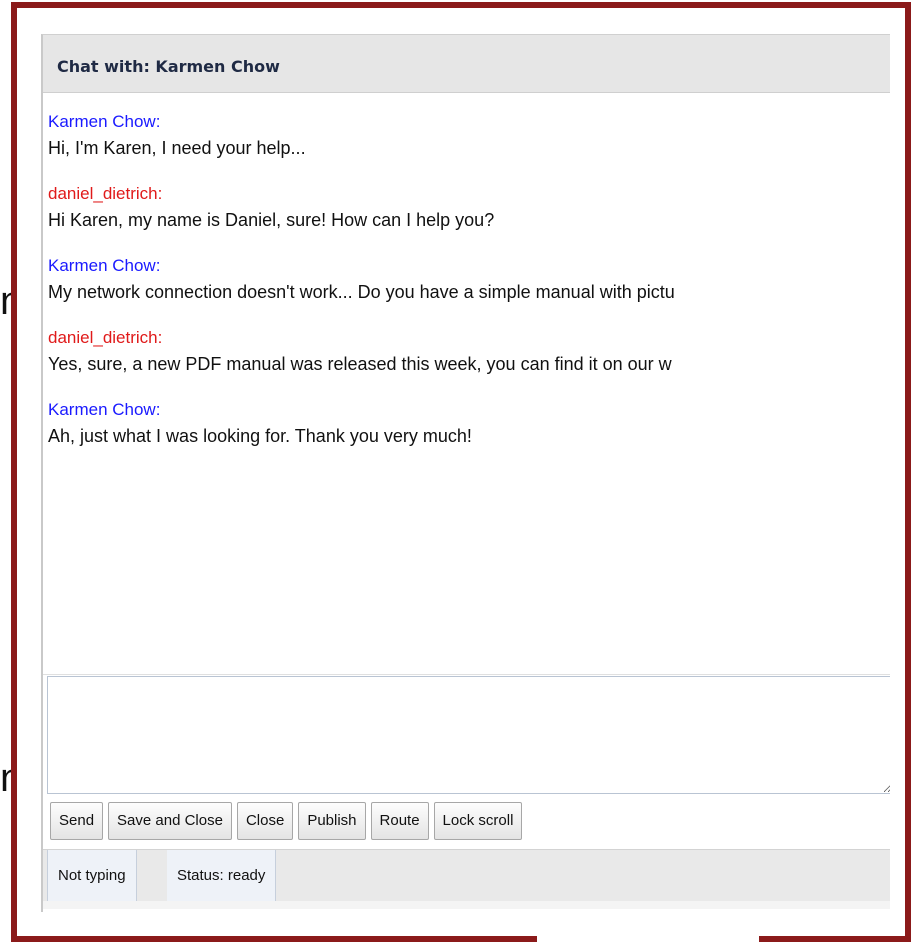  What do you see at coordinates (170, 821) in the screenshot?
I see `save-and-close-button: Save and Close` at bounding box center [170, 821].